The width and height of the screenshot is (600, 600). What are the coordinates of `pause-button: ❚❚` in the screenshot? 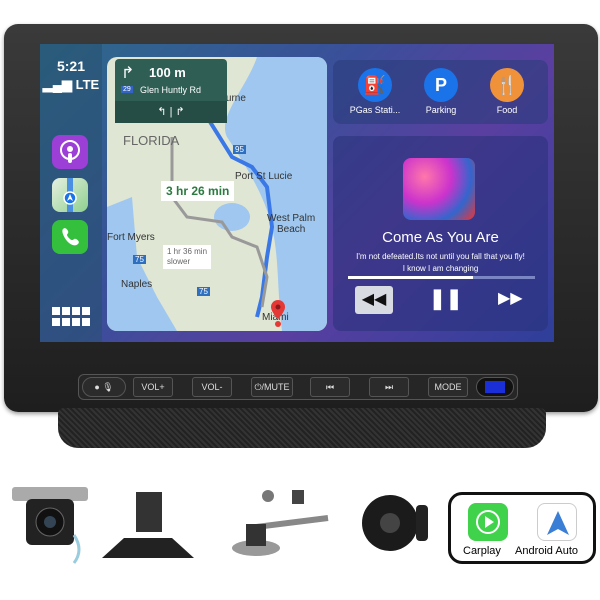 It's located at (446, 298).